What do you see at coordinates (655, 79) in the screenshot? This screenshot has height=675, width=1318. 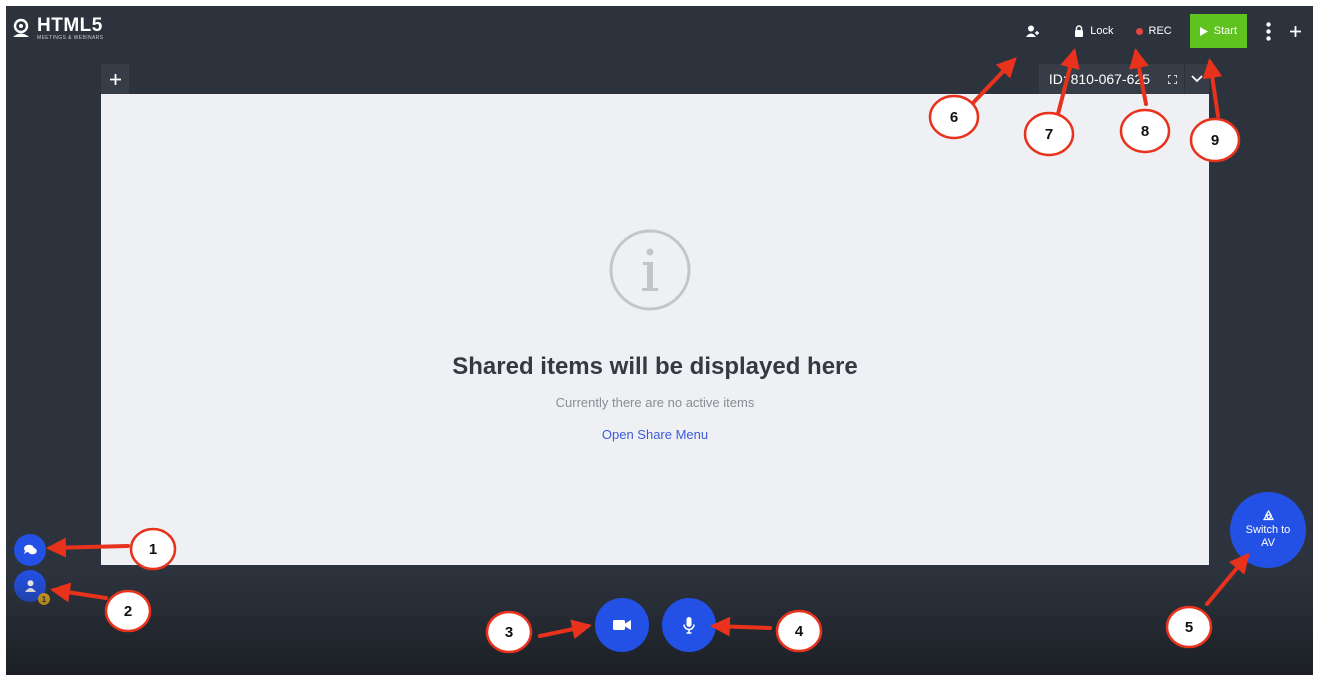 I see `stage-toolbar: ID: 810-067-625` at bounding box center [655, 79].